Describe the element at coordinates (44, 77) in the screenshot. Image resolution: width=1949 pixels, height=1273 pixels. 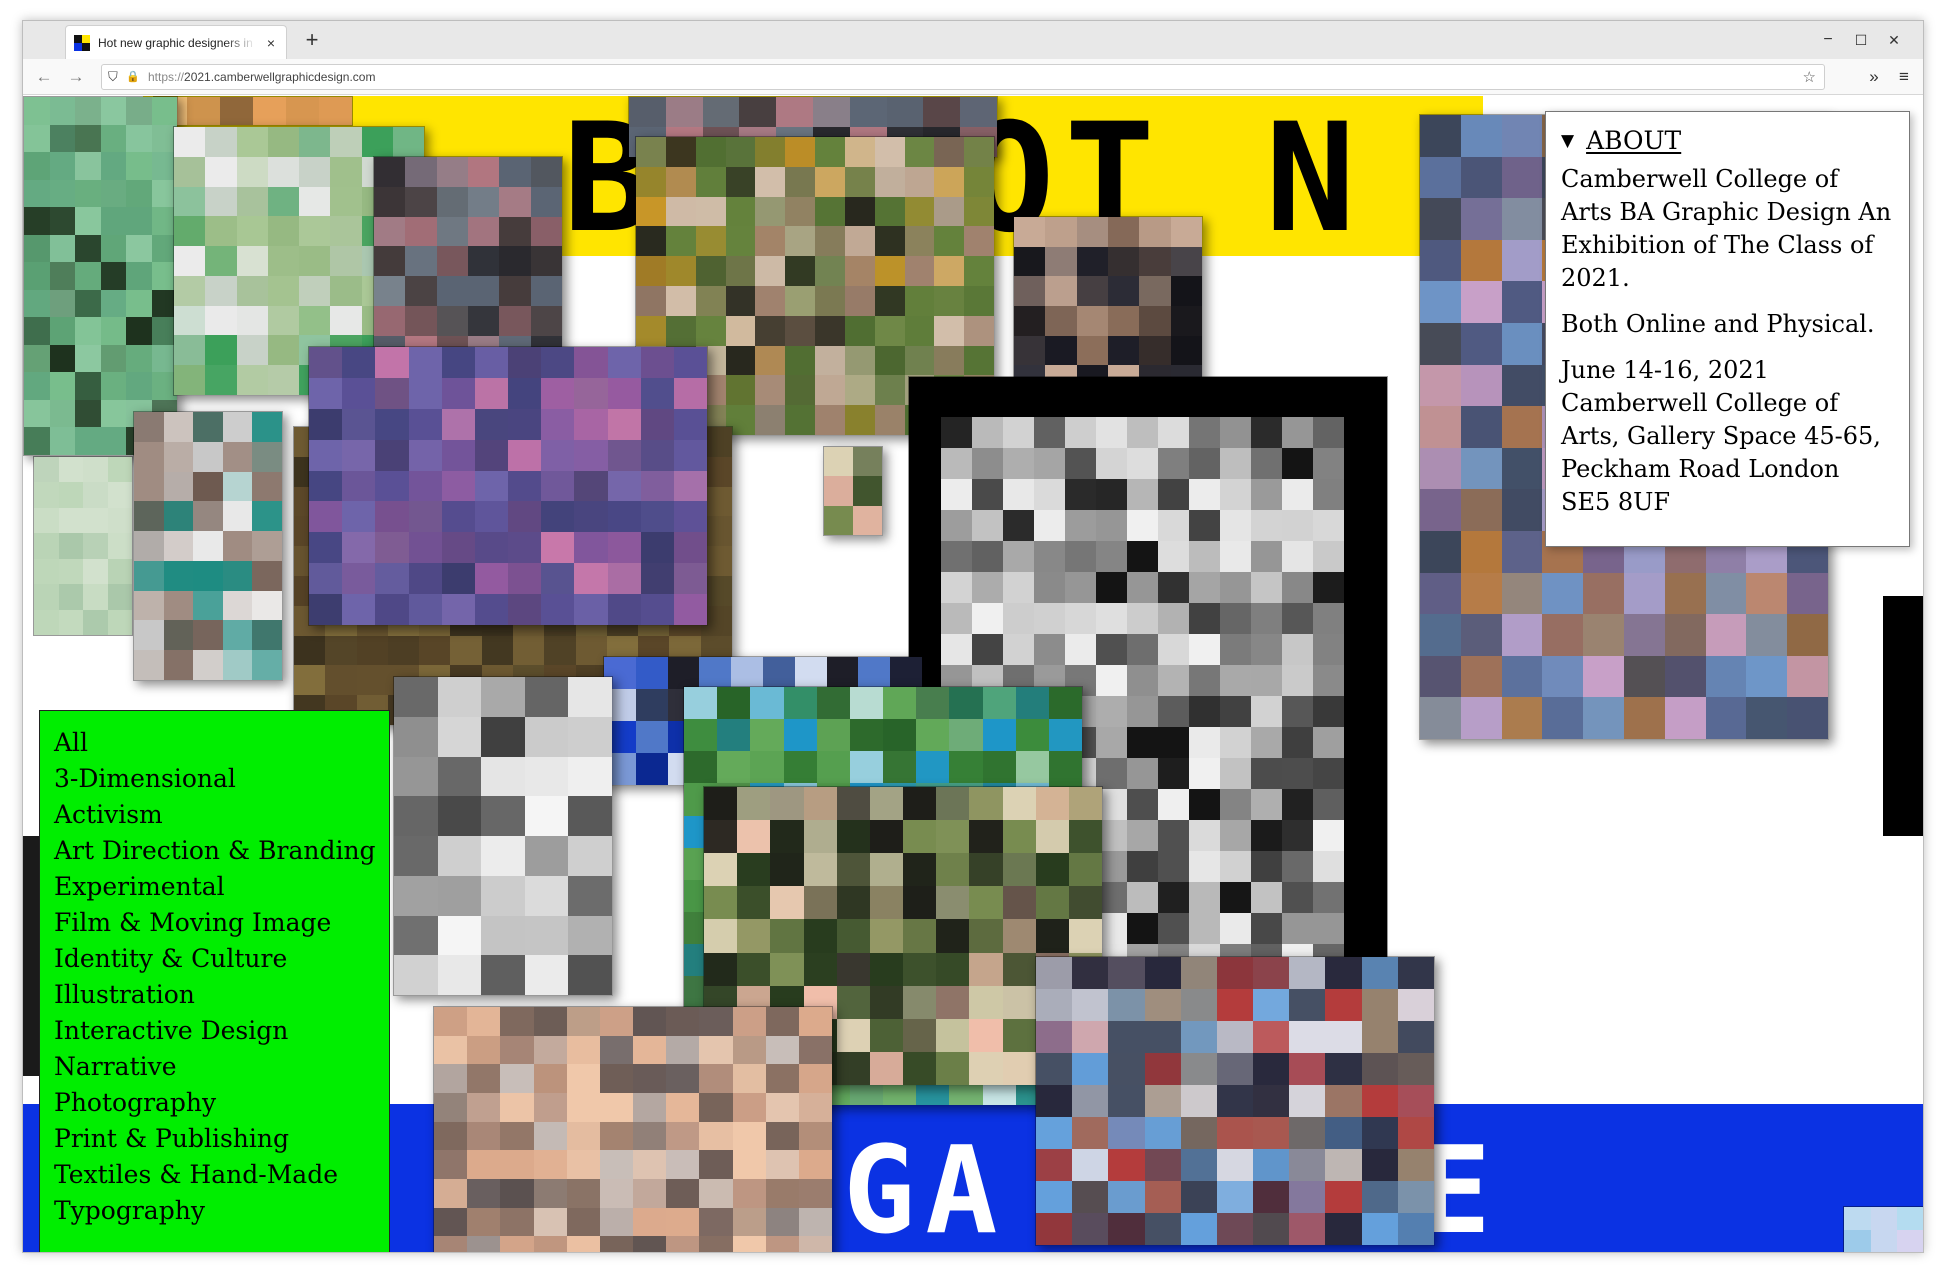
I see `back-arrow-icon: ←` at that location.